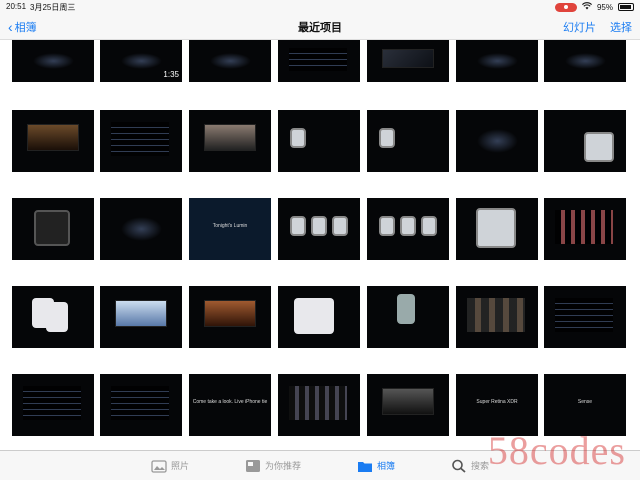 This screenshot has width=640, height=480. Describe the element at coordinates (53, 7) in the screenshot. I see `status-date: 3月25日周三` at that location.